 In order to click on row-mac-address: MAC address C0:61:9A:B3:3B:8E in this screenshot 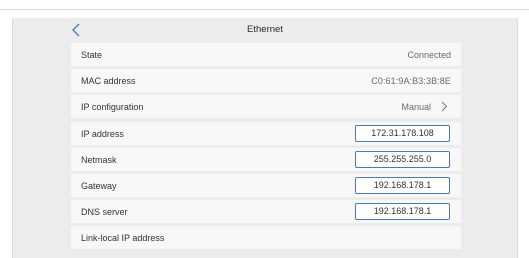, I will do `click(266, 81)`.